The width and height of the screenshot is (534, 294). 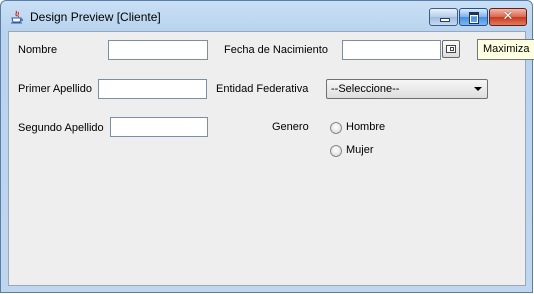 I want to click on genero-option-label: Mujer, so click(x=360, y=150).